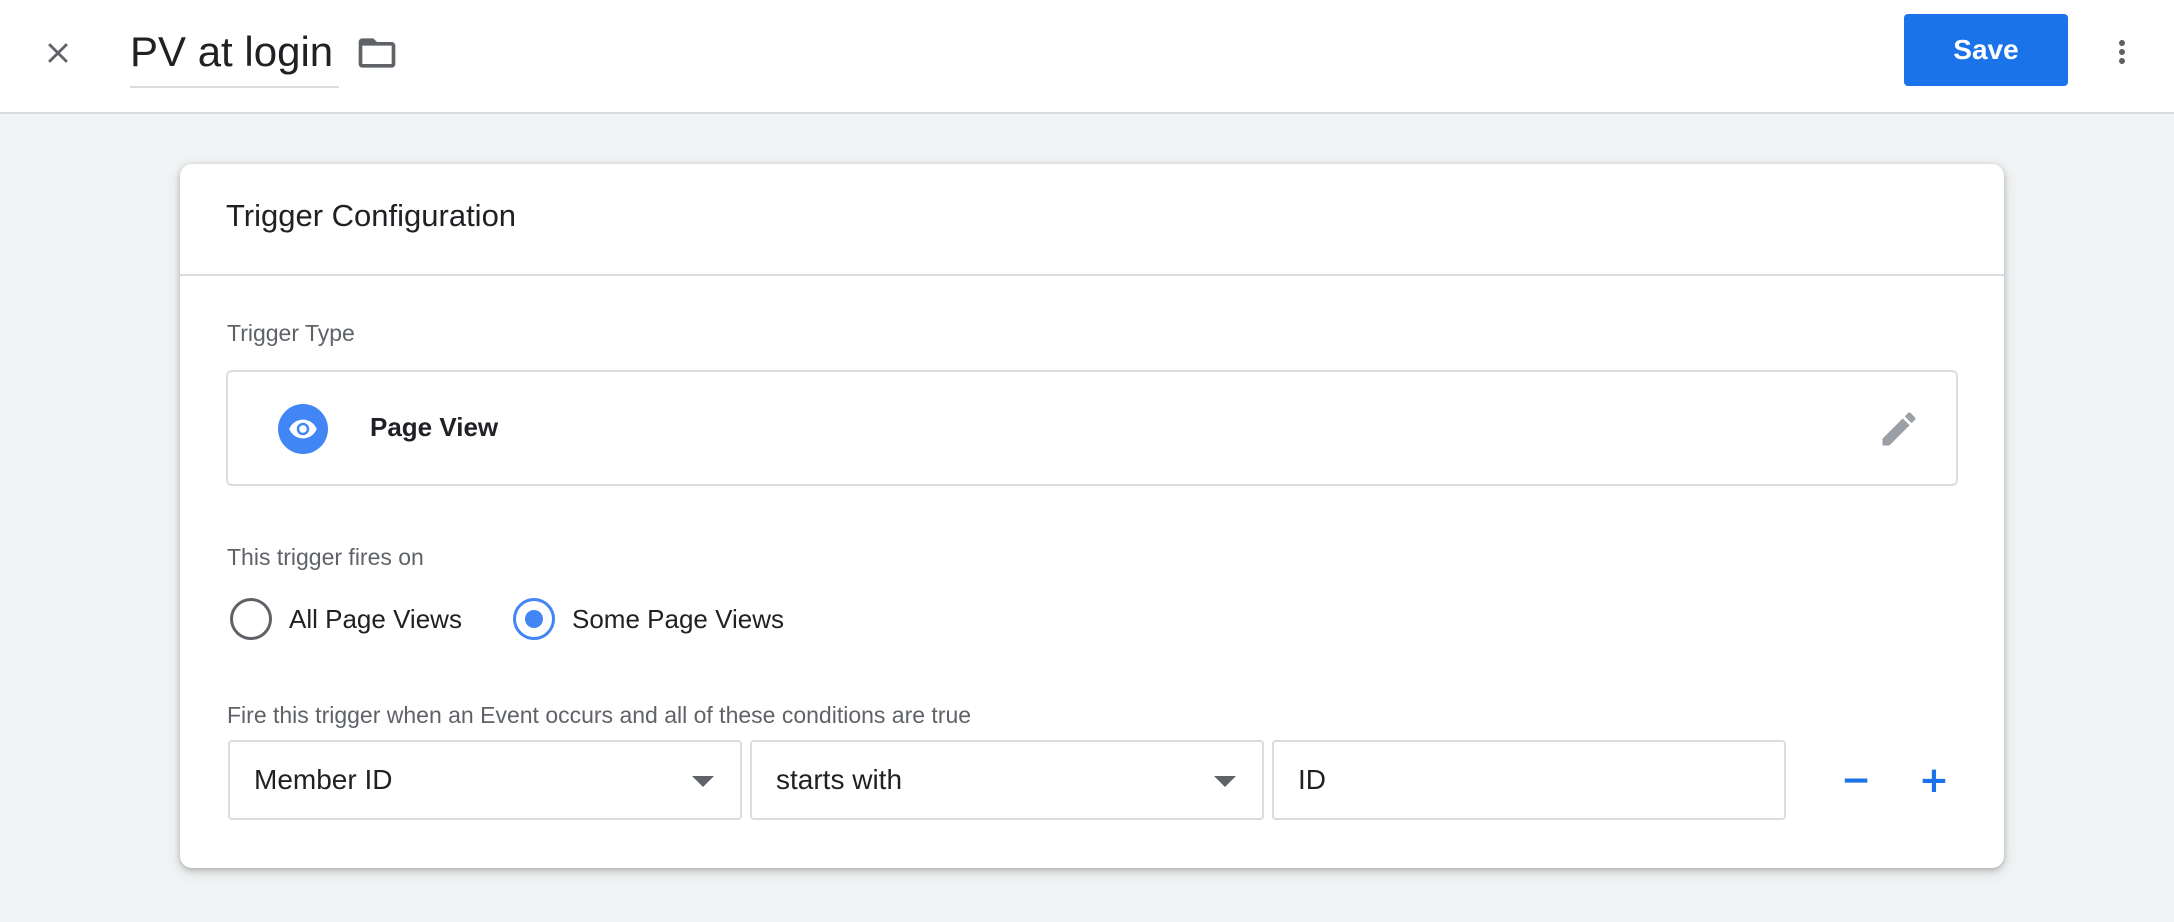  I want to click on condition-variable-value: Member ID, so click(323, 779).